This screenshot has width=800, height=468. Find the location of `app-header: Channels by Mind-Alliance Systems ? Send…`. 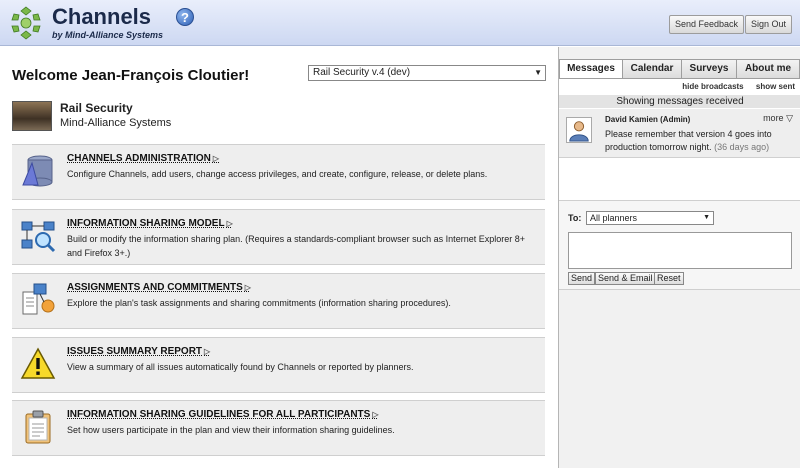

app-header: Channels by Mind-Alliance Systems ? Send… is located at coordinates (400, 23).